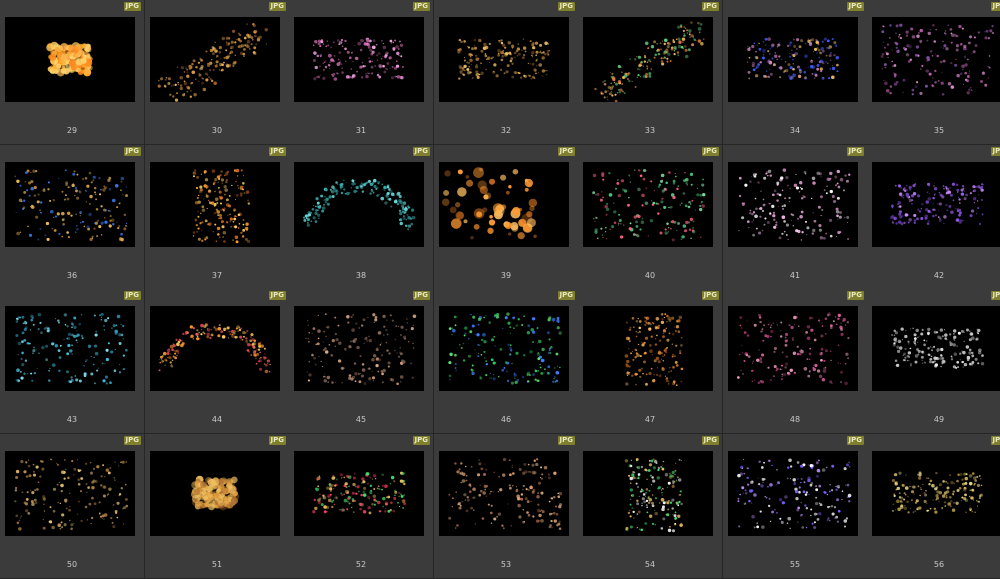 The height and width of the screenshot is (579, 1000). What do you see at coordinates (933, 361) in the screenshot?
I see `thumbnail-cell: JPG 49` at bounding box center [933, 361].